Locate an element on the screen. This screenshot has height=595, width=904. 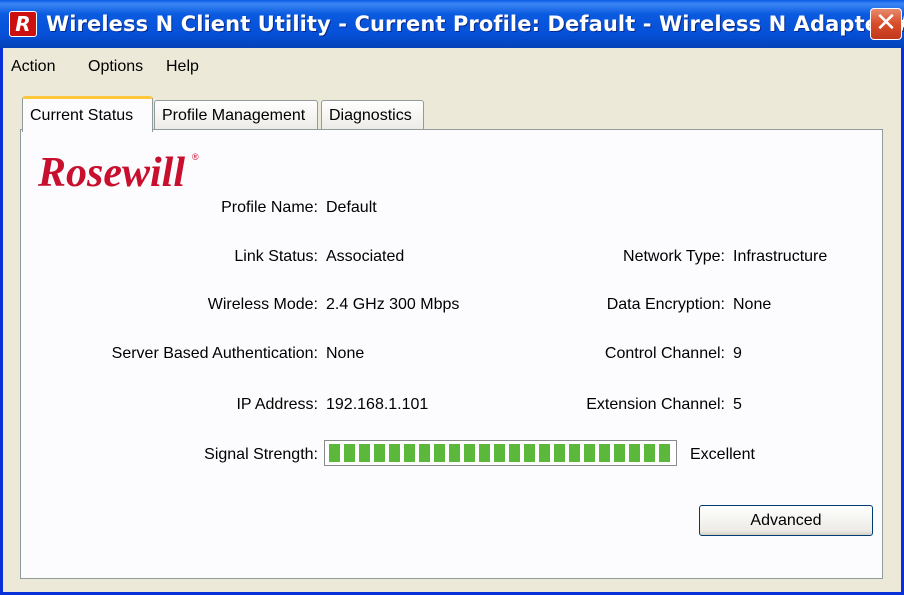
tab-profile-management: Profile Management is located at coordinates (236, 115).